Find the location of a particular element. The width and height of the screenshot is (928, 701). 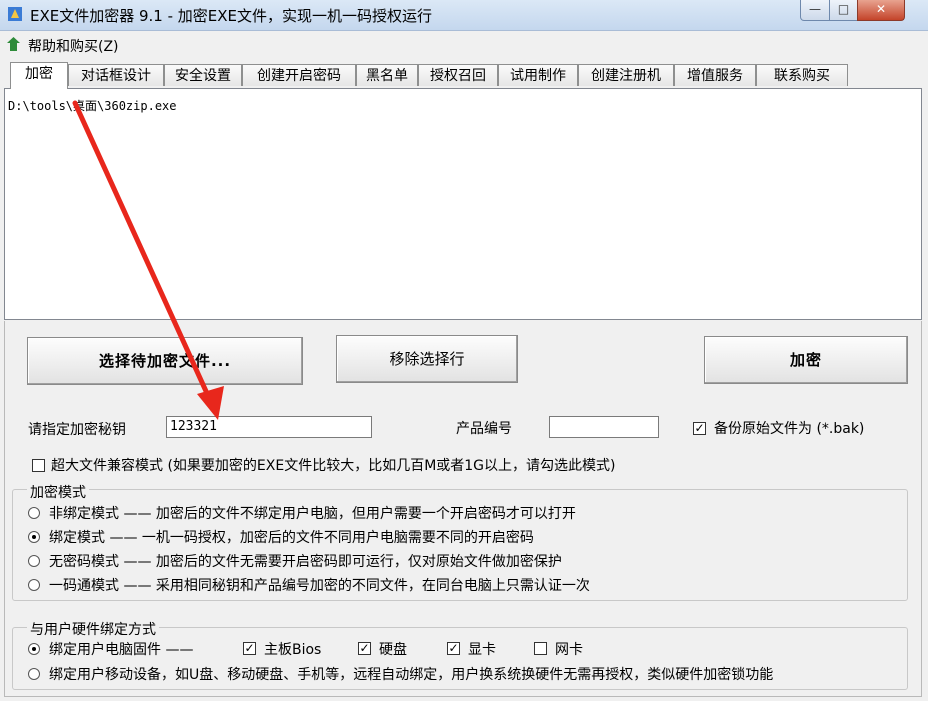

mode-unbound-label: 非绑定模式 —— 加密后的文件不绑定用户电脑，但用户需要一个开启密码才可以打开 is located at coordinates (312, 514).